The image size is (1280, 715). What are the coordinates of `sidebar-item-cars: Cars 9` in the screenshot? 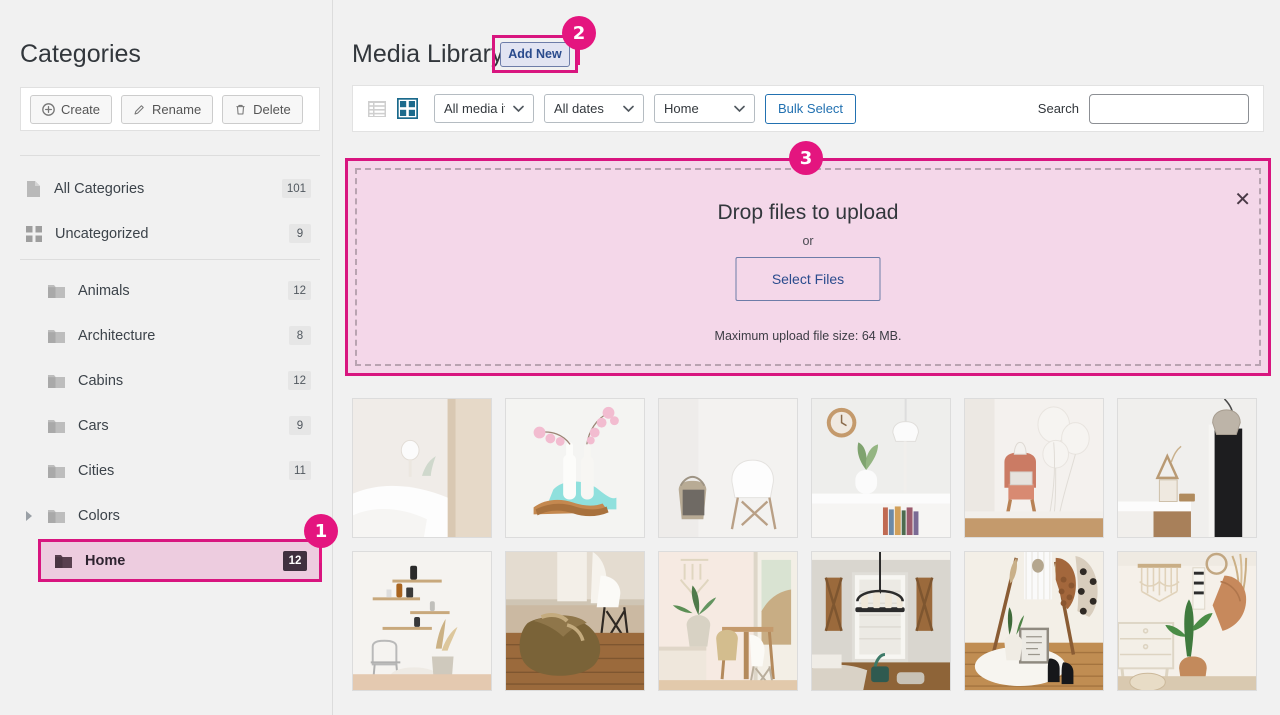 It's located at (166, 425).